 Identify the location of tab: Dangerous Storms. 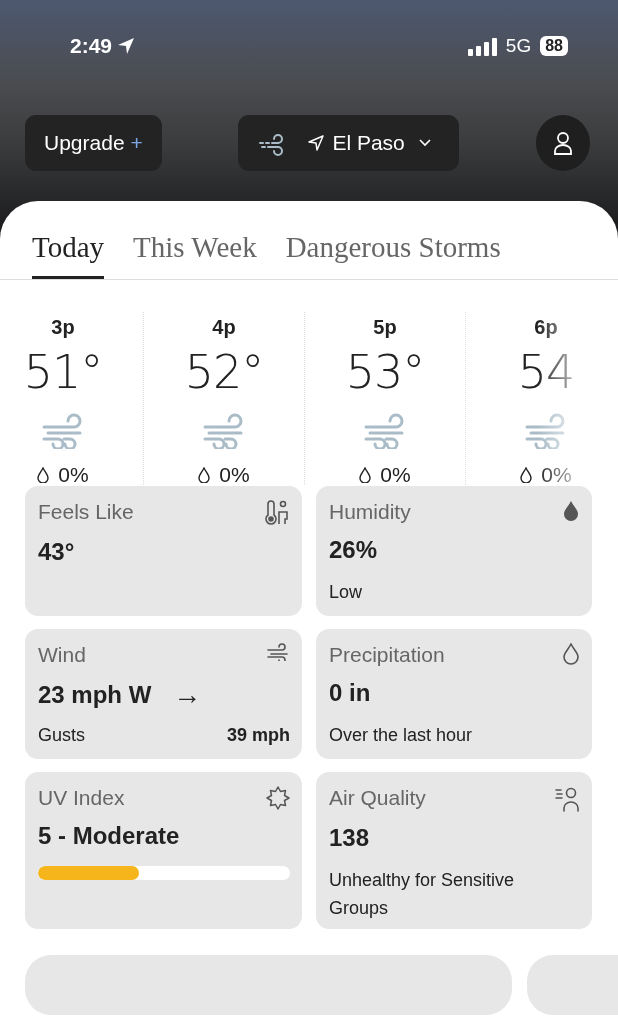
(393, 255).